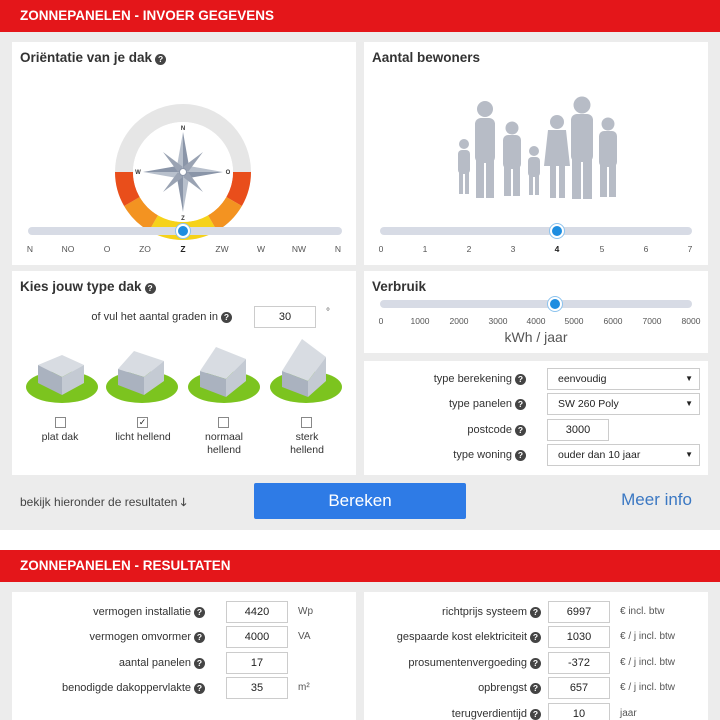 Image resolution: width=720 pixels, height=720 pixels. I want to click on graden-input: 30, so click(285, 317).